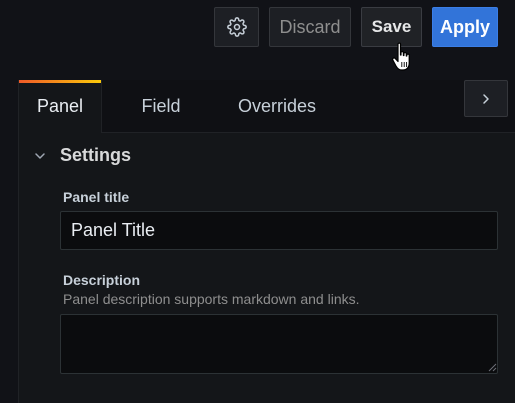  What do you see at coordinates (277, 106) in the screenshot?
I see `tab-overrides: Overrides` at bounding box center [277, 106].